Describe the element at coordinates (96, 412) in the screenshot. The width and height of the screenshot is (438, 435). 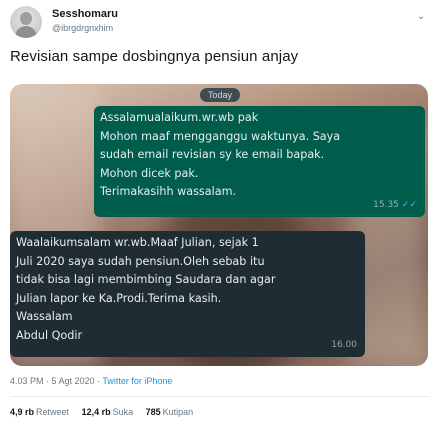
I see `like-count: 12,4 rb` at that location.